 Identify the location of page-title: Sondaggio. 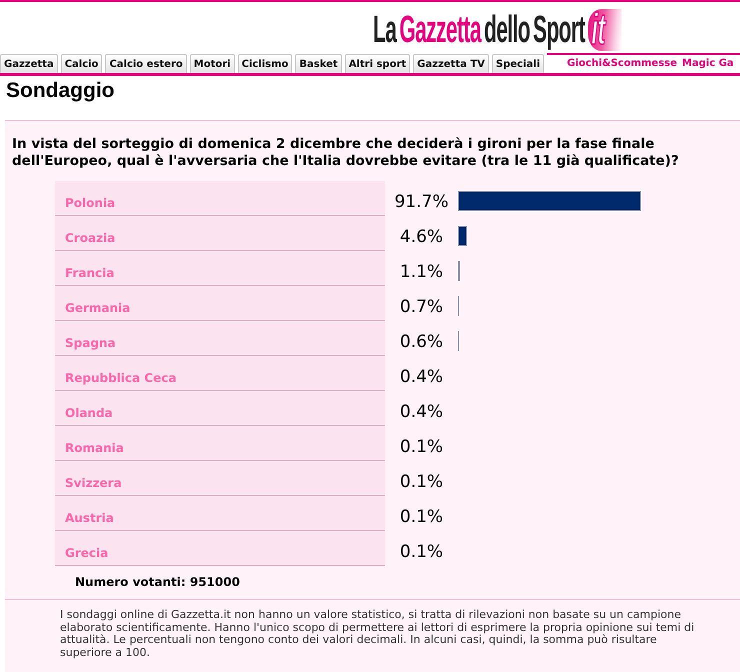
(60, 91).